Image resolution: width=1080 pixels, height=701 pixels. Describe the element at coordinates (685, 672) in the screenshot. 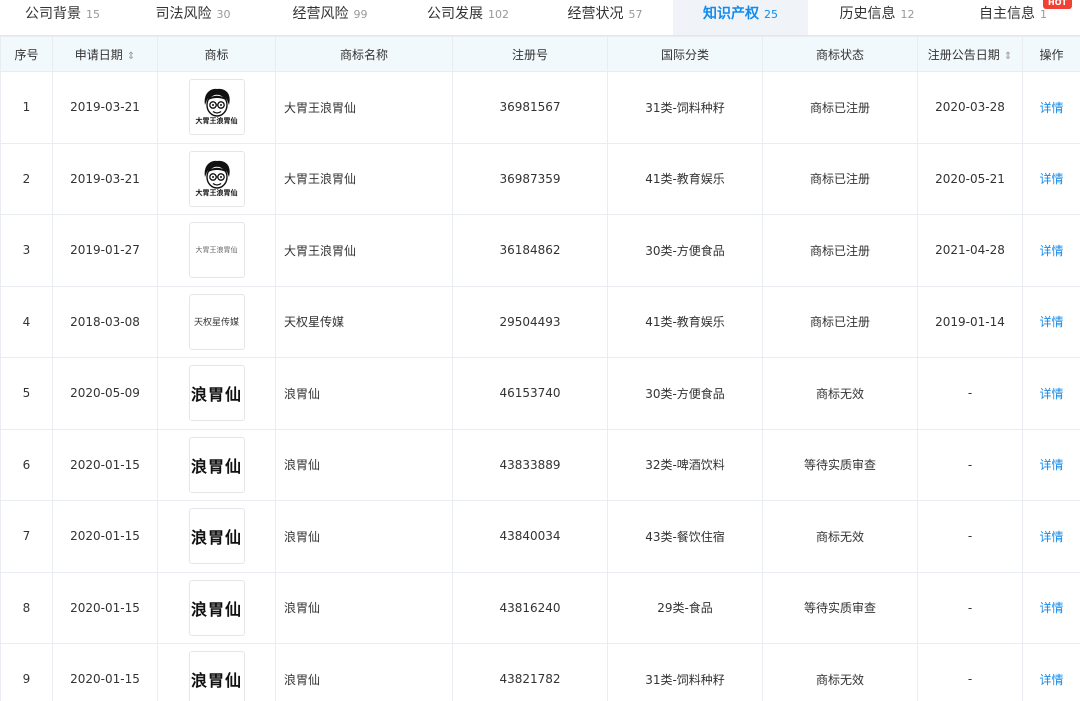

I see `cell-category: 31类-饲料种籽` at that location.